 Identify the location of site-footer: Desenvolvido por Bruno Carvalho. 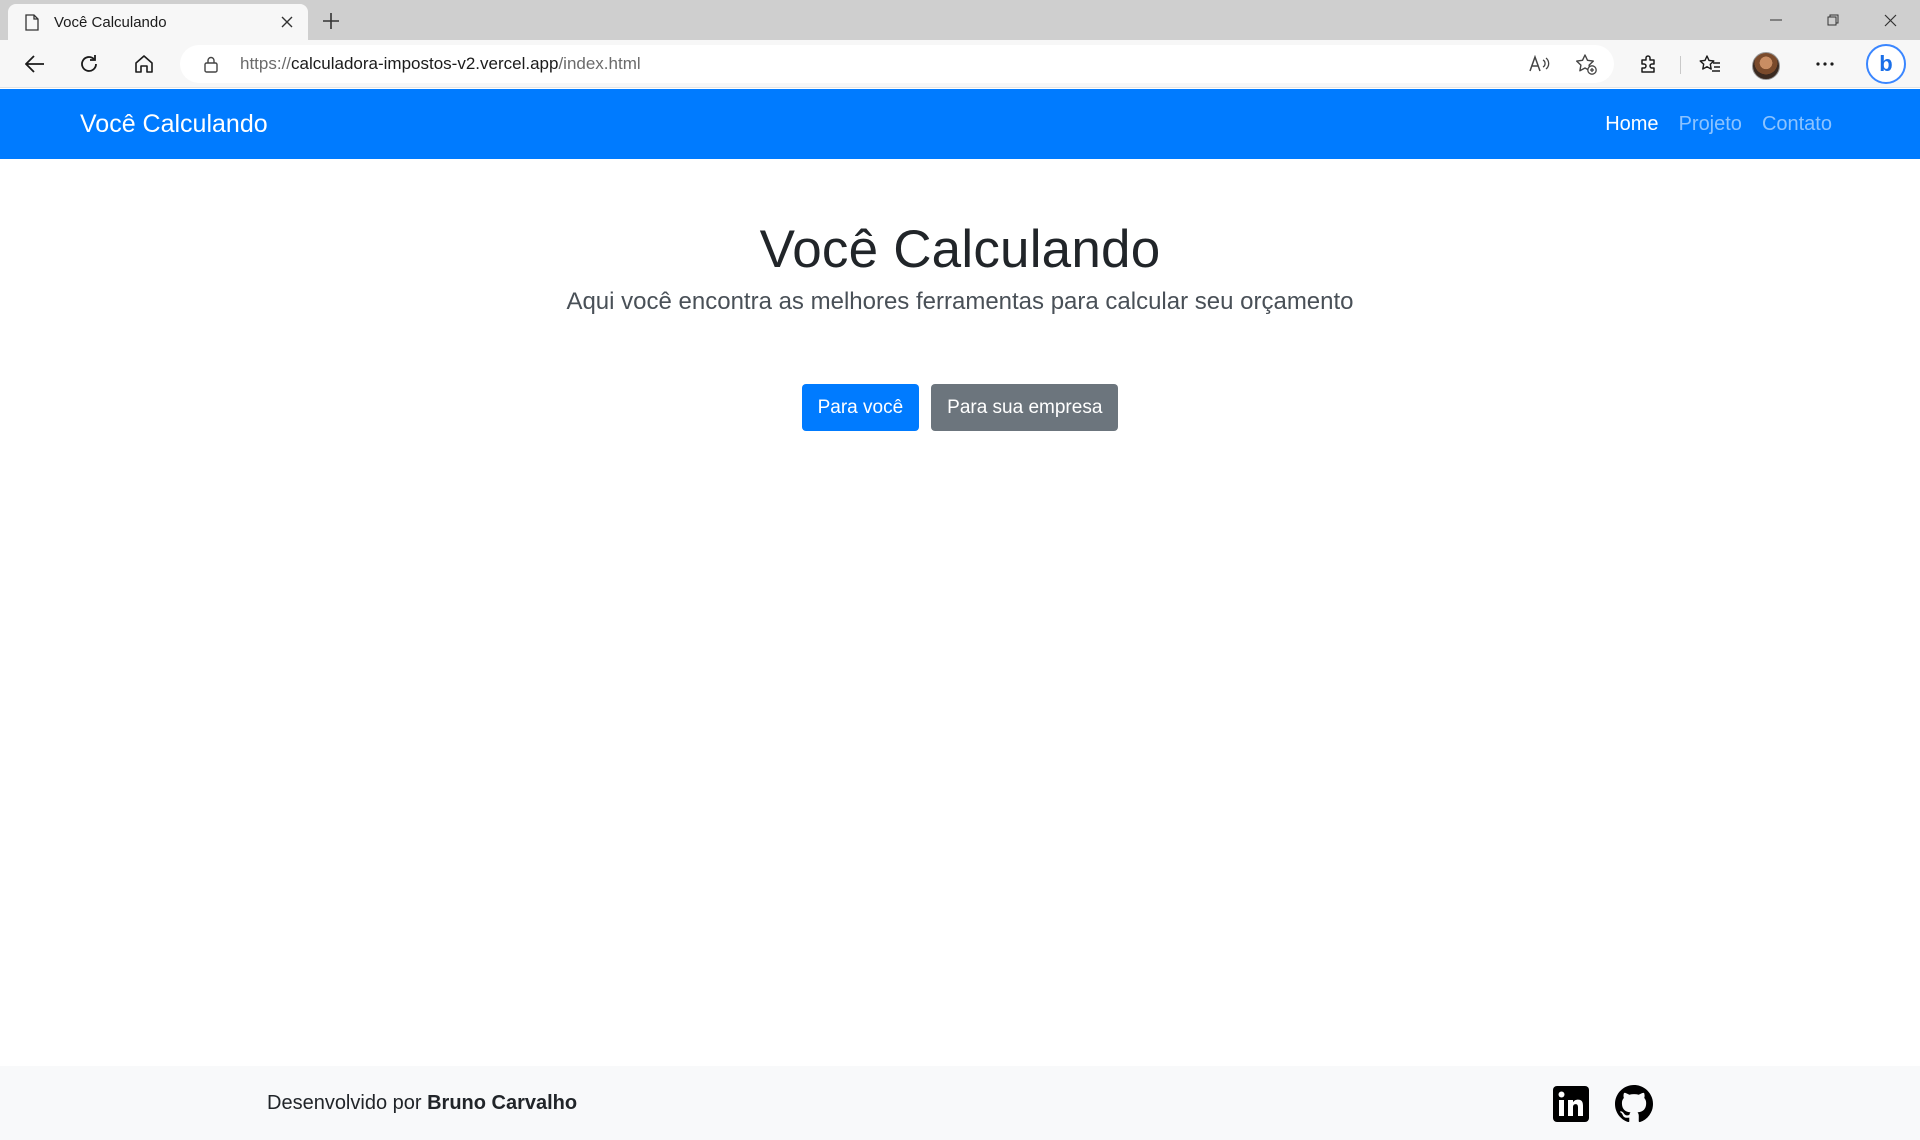
(960, 1103).